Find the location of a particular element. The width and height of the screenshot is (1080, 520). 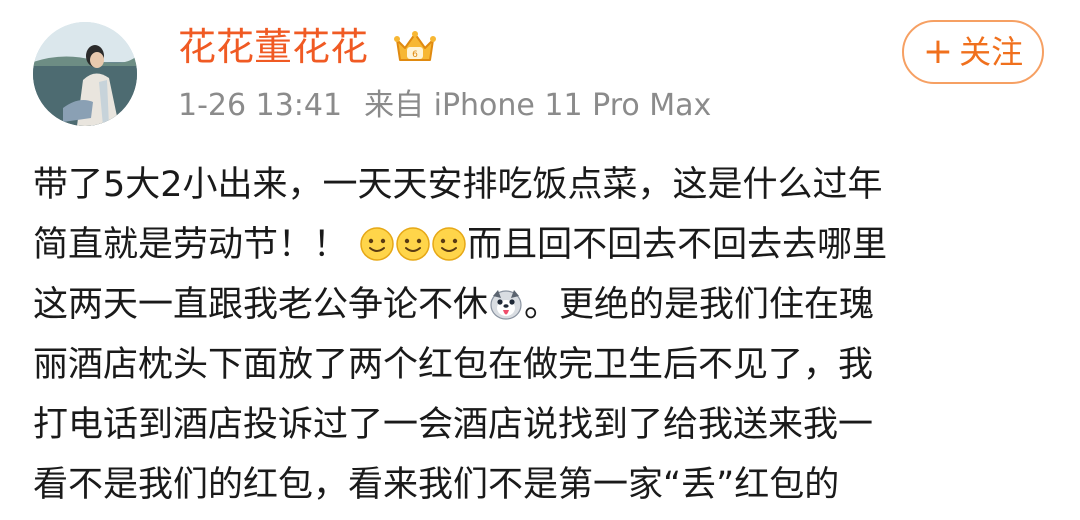

post-time: 1-26 13:41 is located at coordinates (260, 105).